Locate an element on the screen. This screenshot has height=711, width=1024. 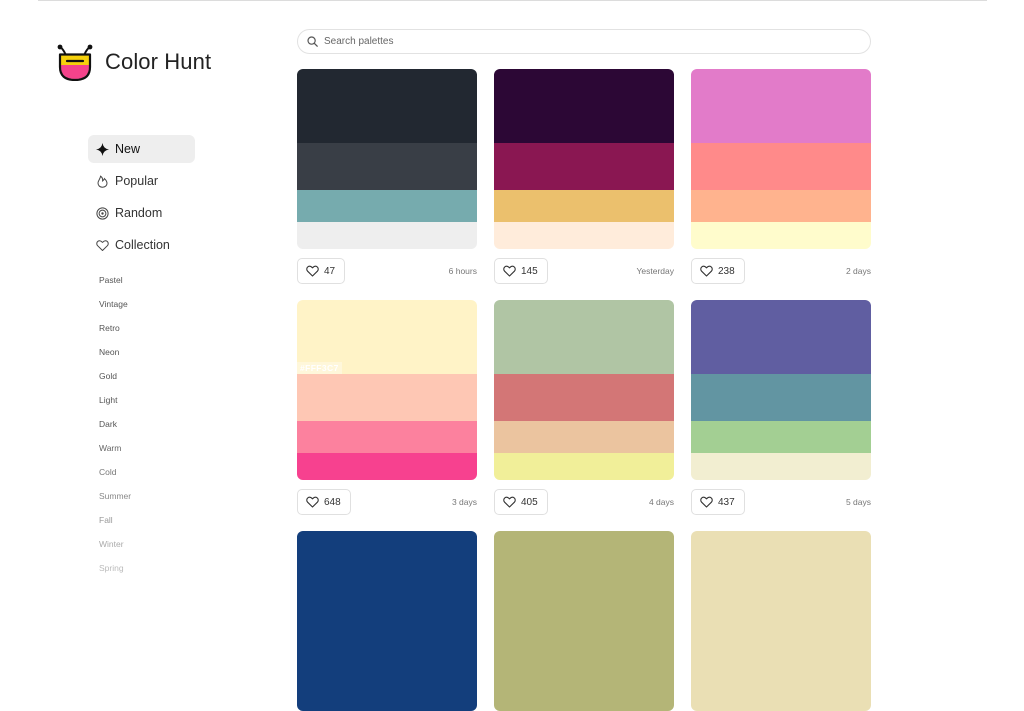
hex-code-label: #FFF3C7 is located at coordinates (319, 368).